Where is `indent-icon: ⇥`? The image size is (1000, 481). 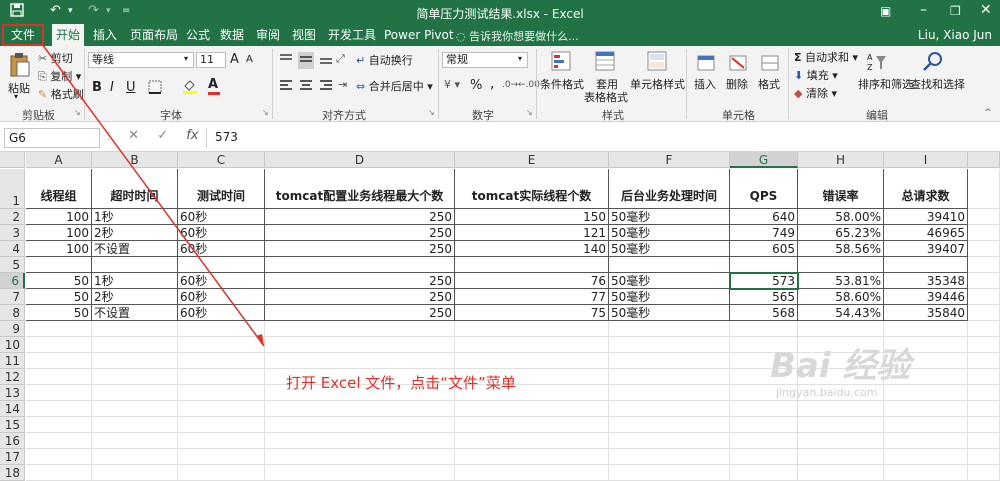 indent-icon: ⇥ is located at coordinates (342, 84).